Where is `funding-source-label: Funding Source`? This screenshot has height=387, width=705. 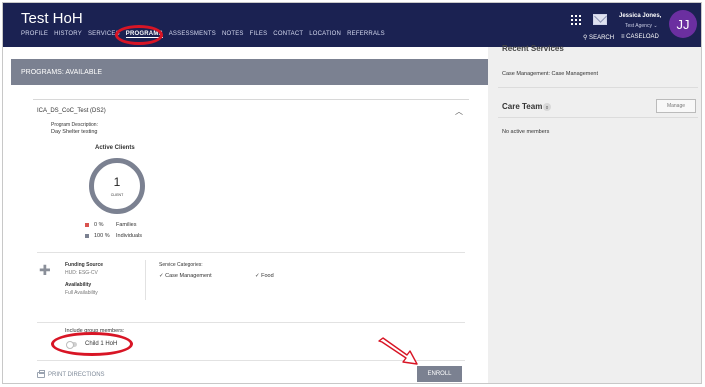 funding-source-label: Funding Source is located at coordinates (84, 265).